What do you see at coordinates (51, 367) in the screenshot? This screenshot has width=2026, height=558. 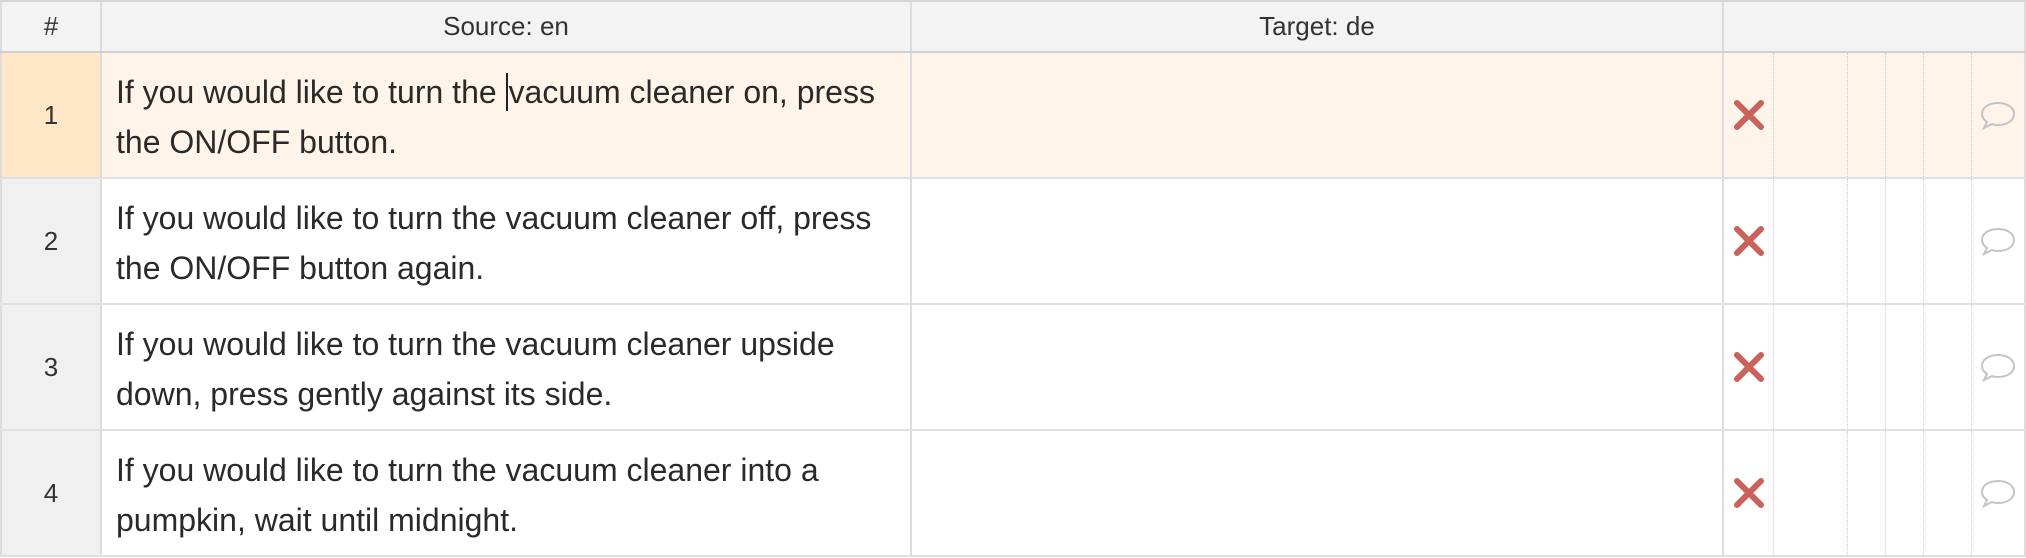 I see `segment-number: 3` at bounding box center [51, 367].